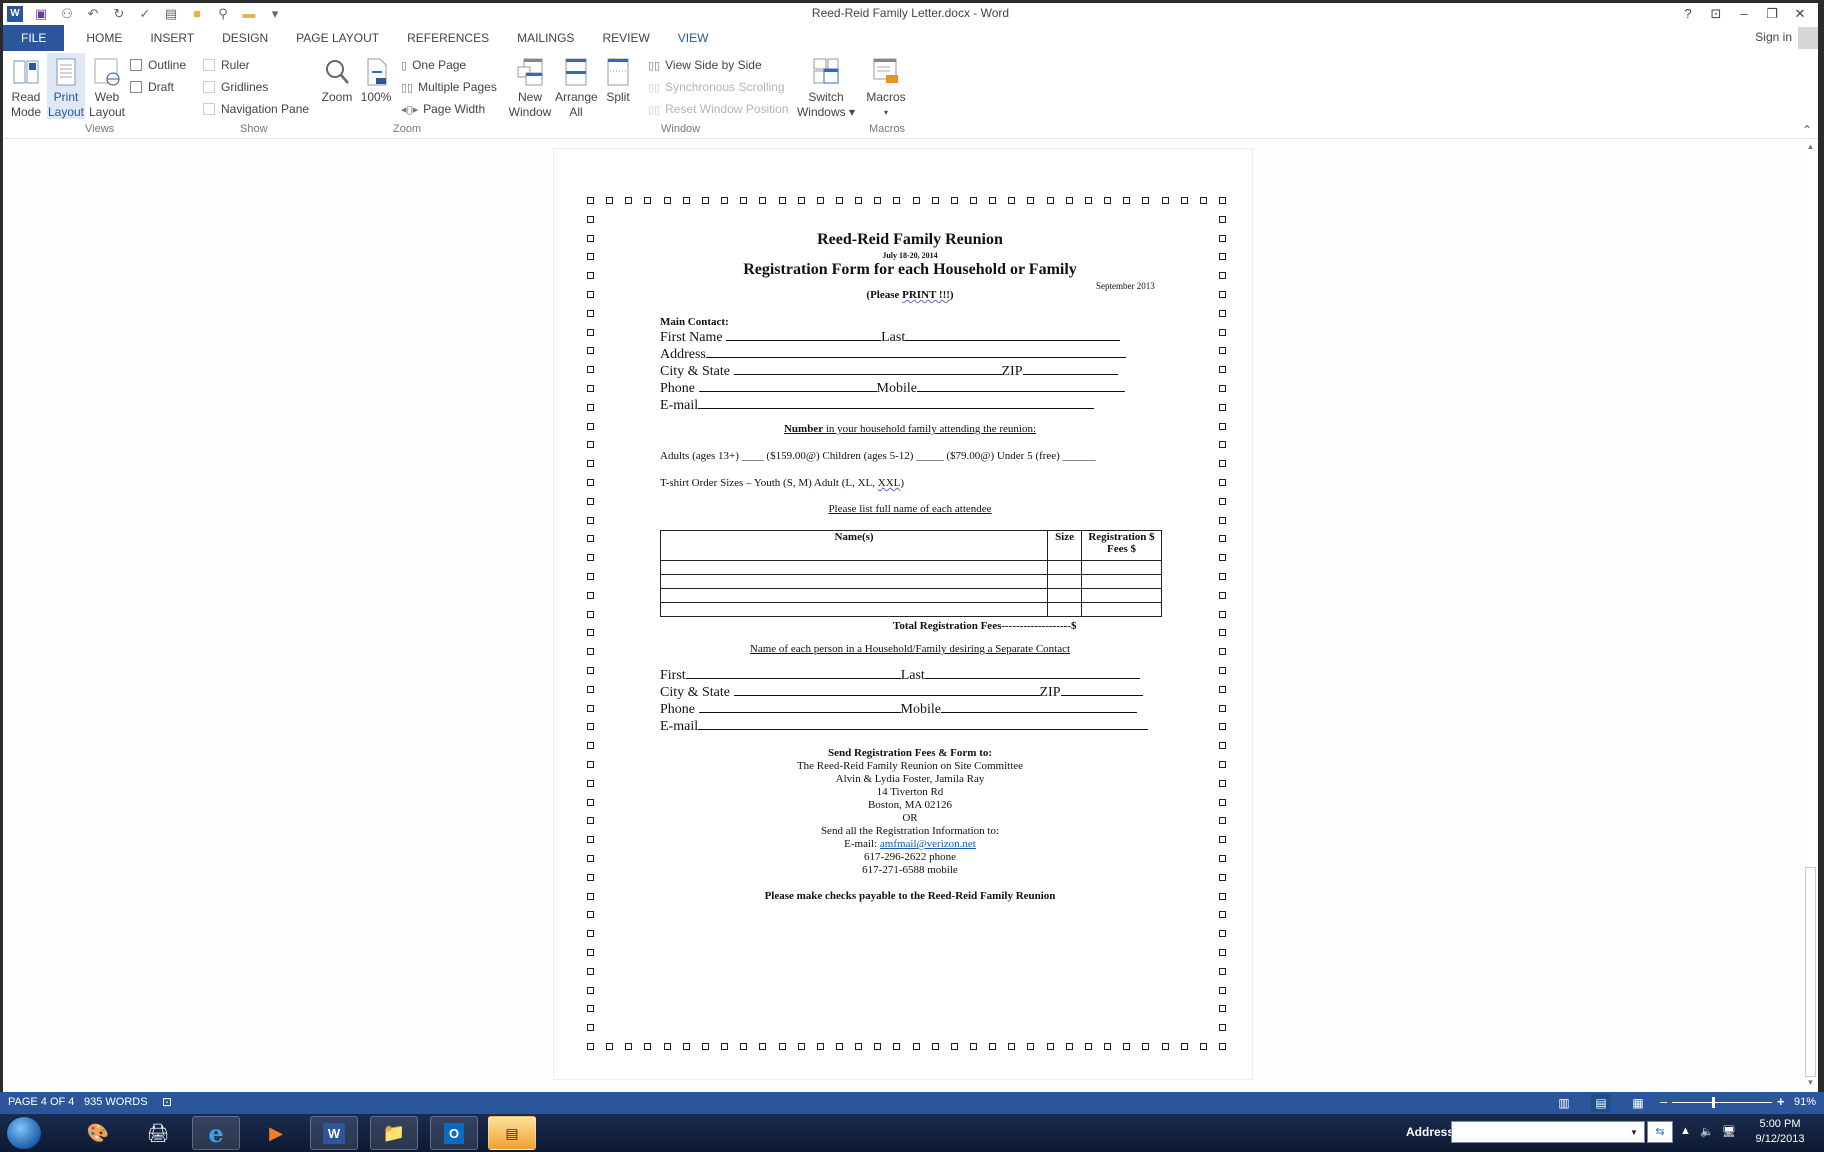 This screenshot has width=1824, height=1152. What do you see at coordinates (334, 1133) in the screenshot?
I see `word-app-icon: W` at bounding box center [334, 1133].